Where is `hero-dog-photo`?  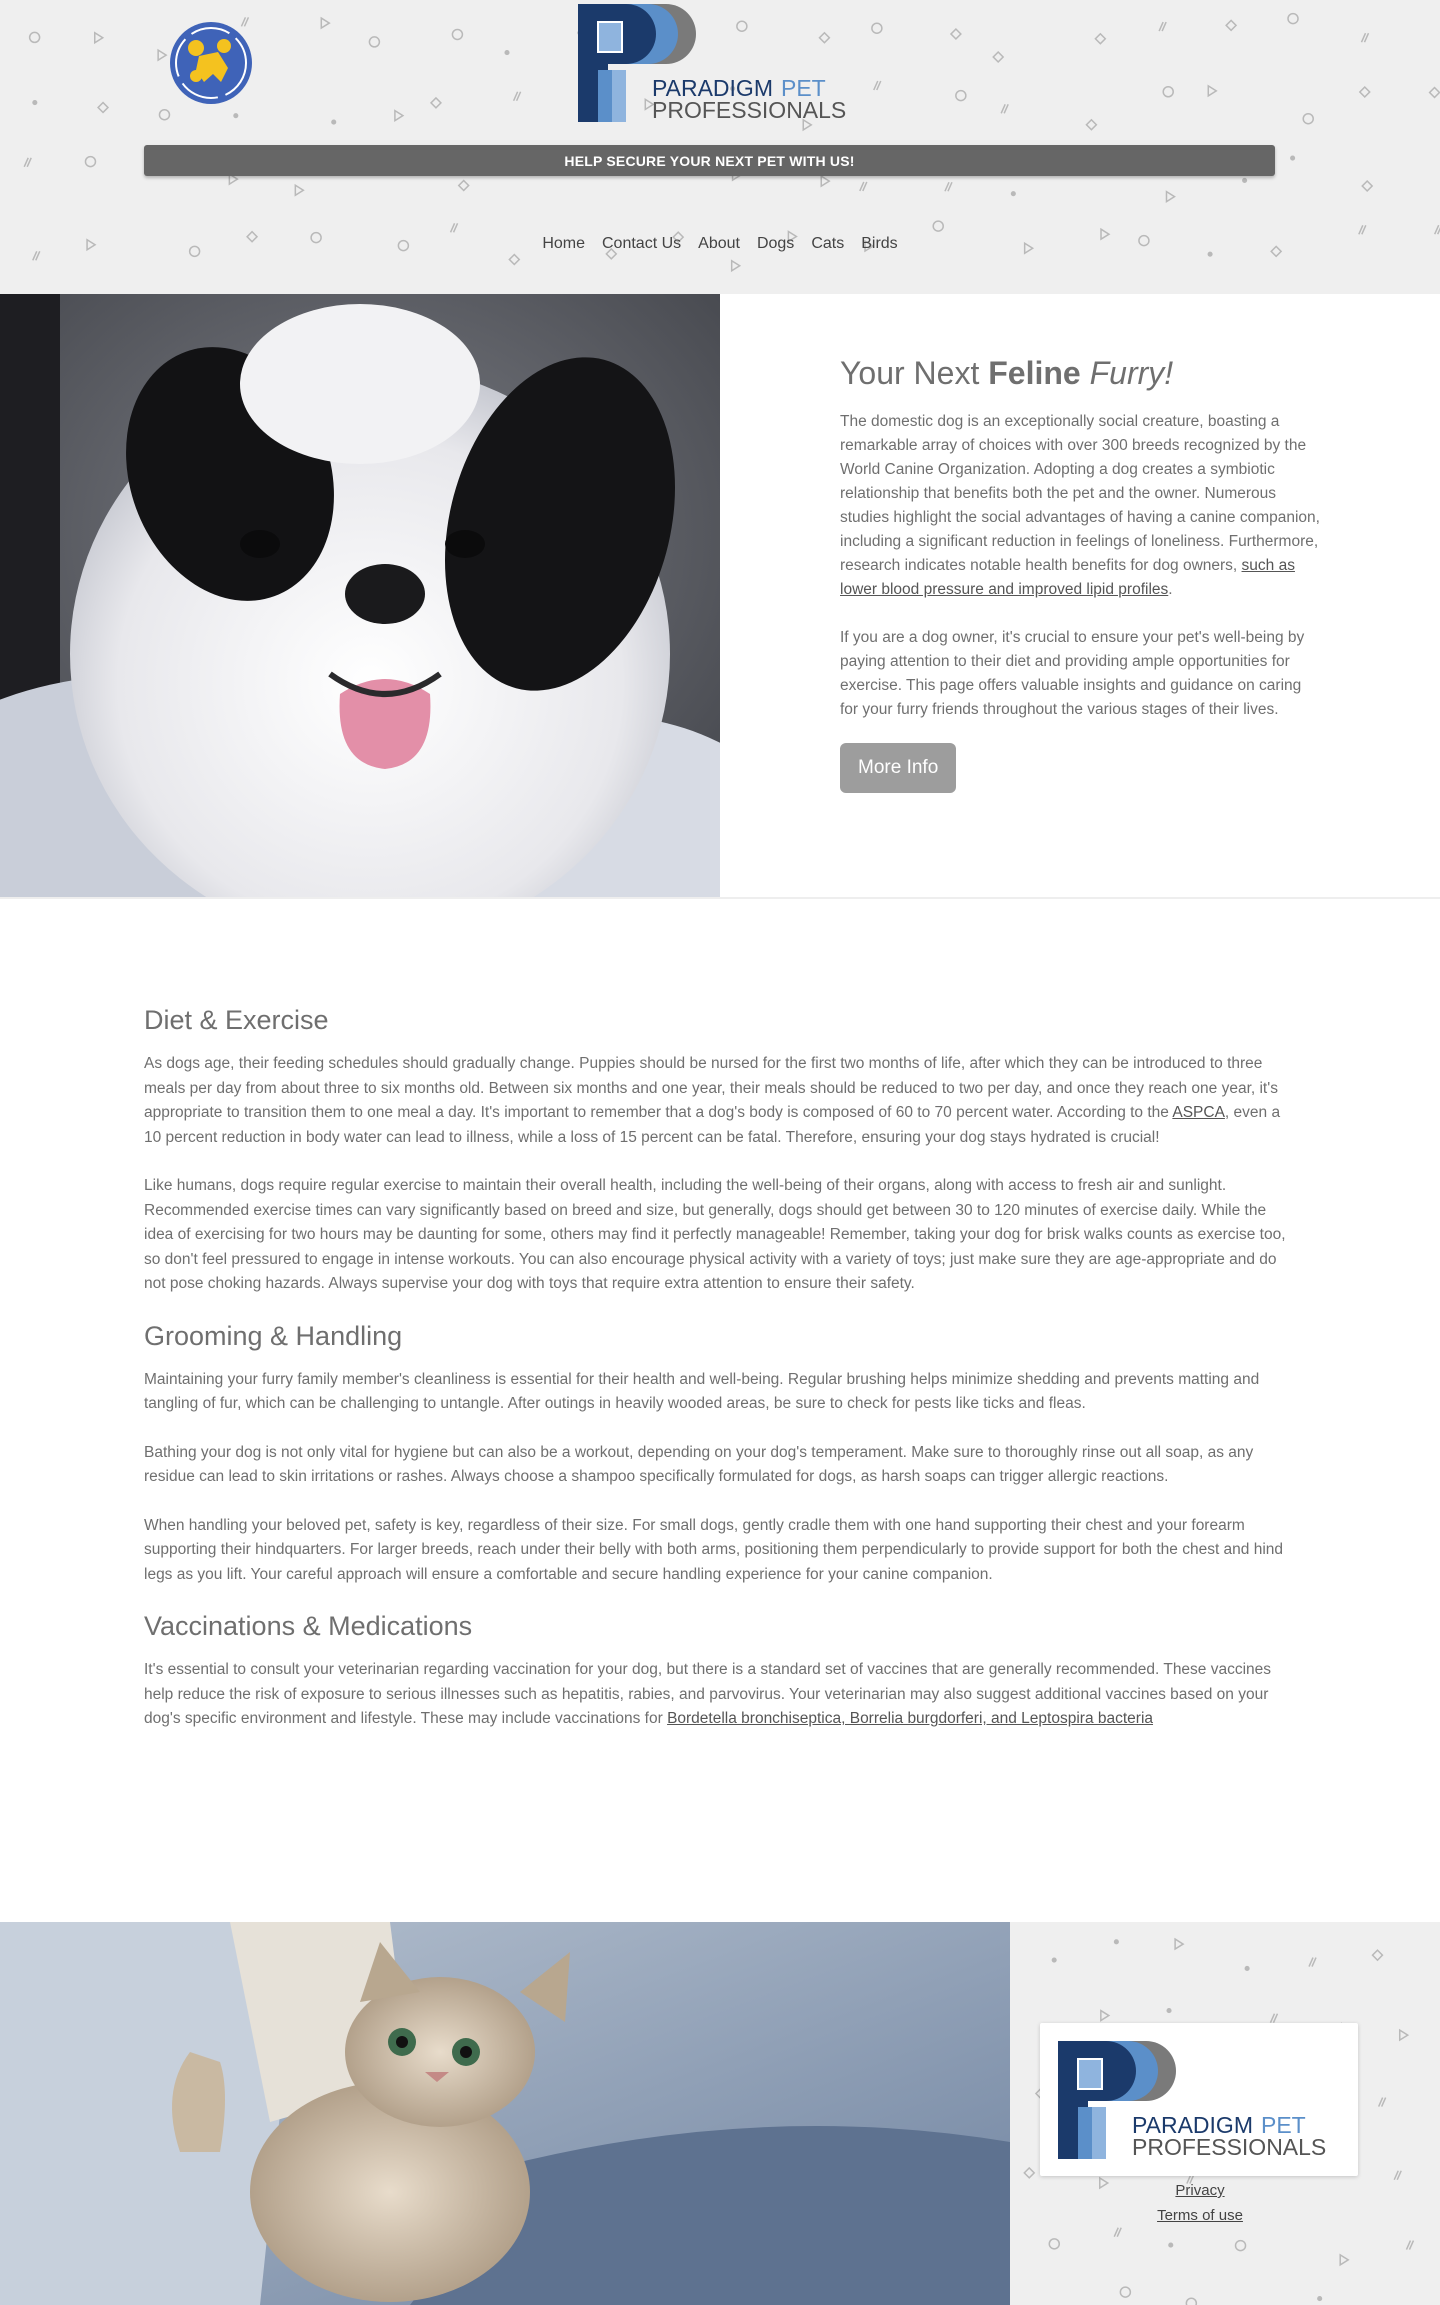 hero-dog-photo is located at coordinates (360, 595).